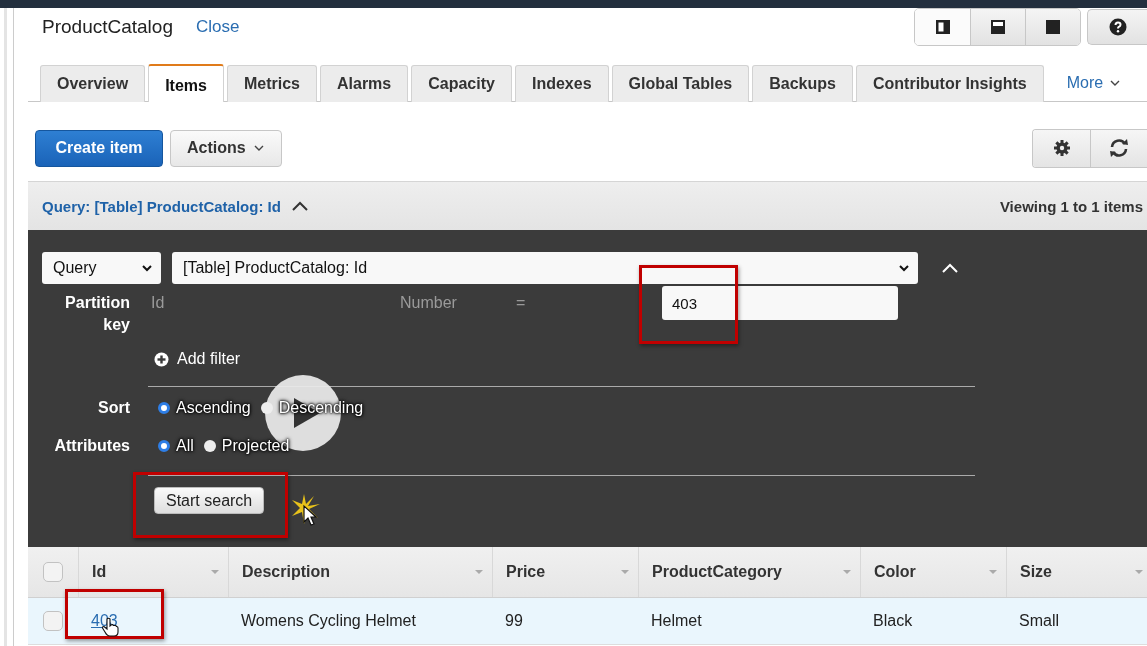 This screenshot has width=1147, height=646. What do you see at coordinates (204, 408) in the screenshot?
I see `sort-radio: Ascending` at bounding box center [204, 408].